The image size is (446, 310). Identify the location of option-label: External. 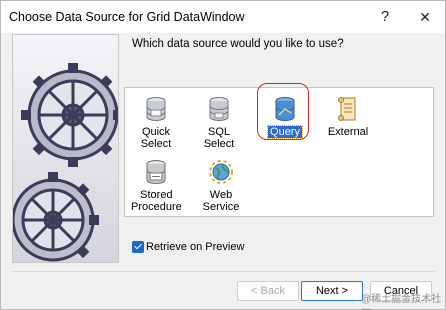
(348, 132).